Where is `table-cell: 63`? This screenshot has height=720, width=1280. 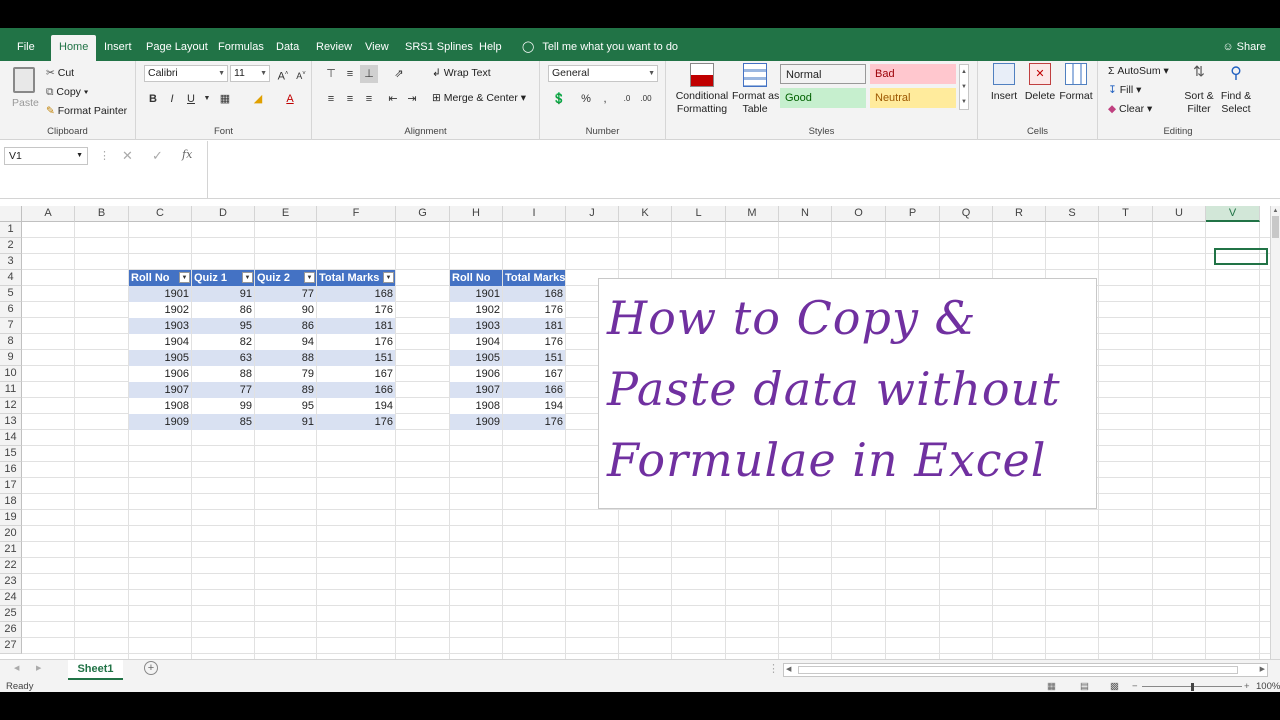 table-cell: 63 is located at coordinates (223, 358).